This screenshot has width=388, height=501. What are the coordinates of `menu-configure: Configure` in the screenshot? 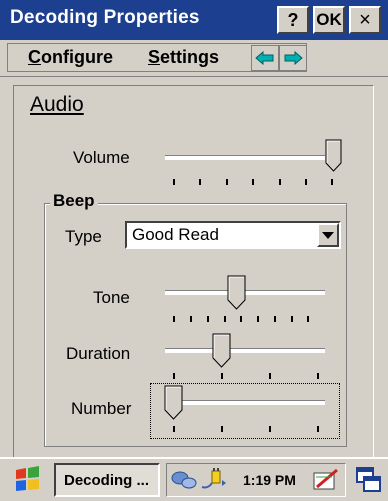 It's located at (70, 57).